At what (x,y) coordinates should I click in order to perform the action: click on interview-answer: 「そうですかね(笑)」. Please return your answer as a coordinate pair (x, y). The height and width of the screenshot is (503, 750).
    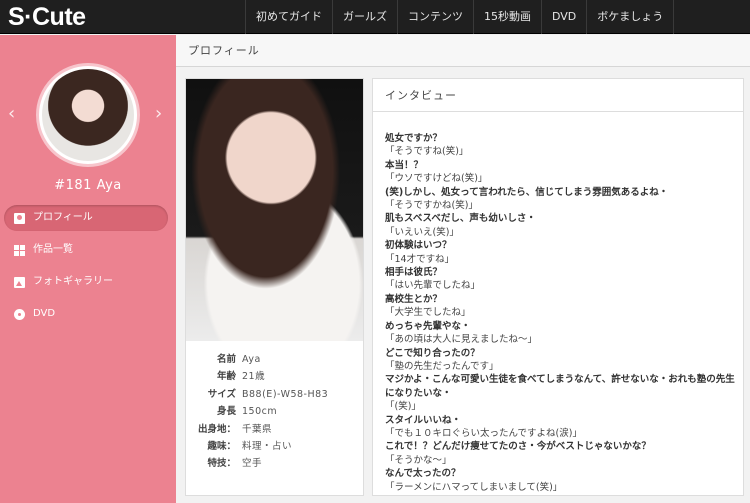
    Looking at the image, I should click on (431, 206).